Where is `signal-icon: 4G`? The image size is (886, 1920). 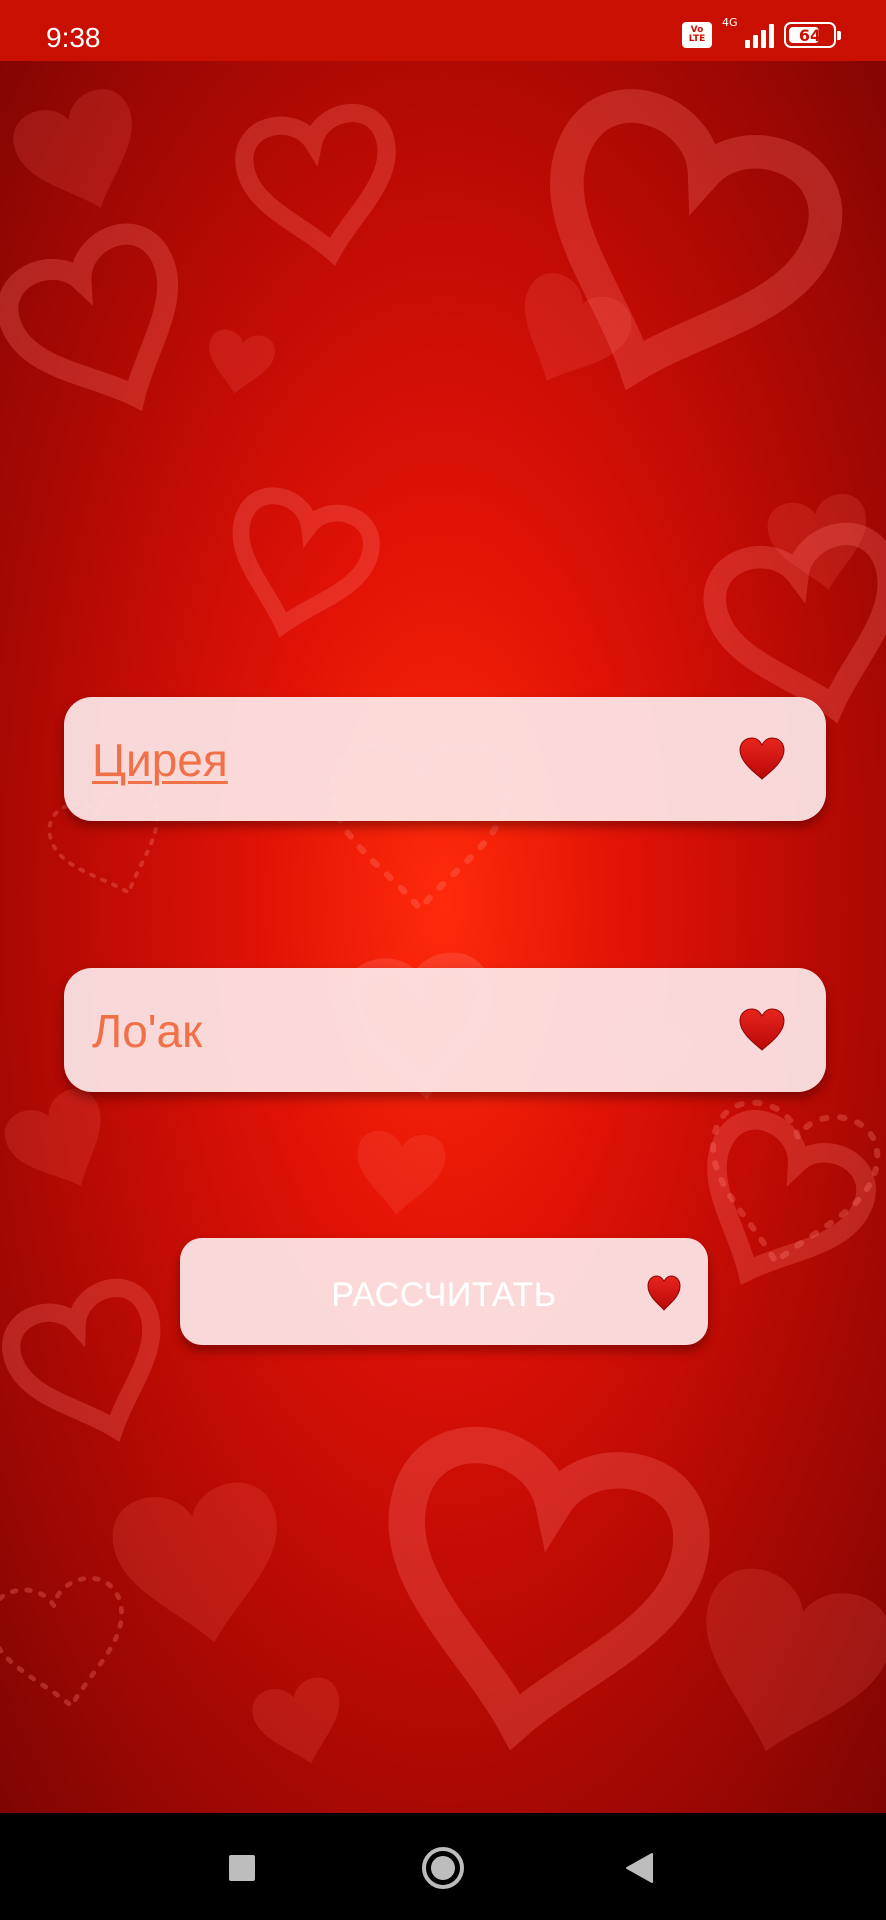
signal-icon: 4G is located at coordinates (748, 33).